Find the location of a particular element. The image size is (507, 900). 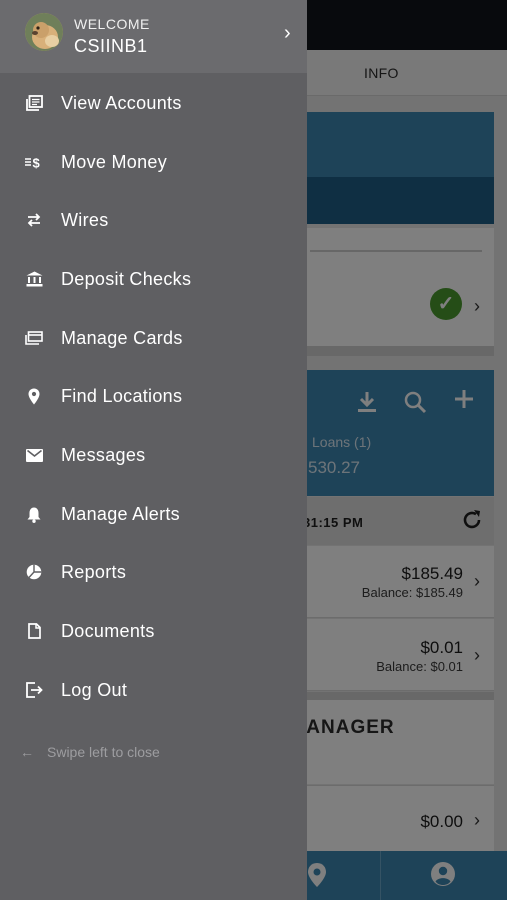

username: CSIINB1 is located at coordinates (111, 46).